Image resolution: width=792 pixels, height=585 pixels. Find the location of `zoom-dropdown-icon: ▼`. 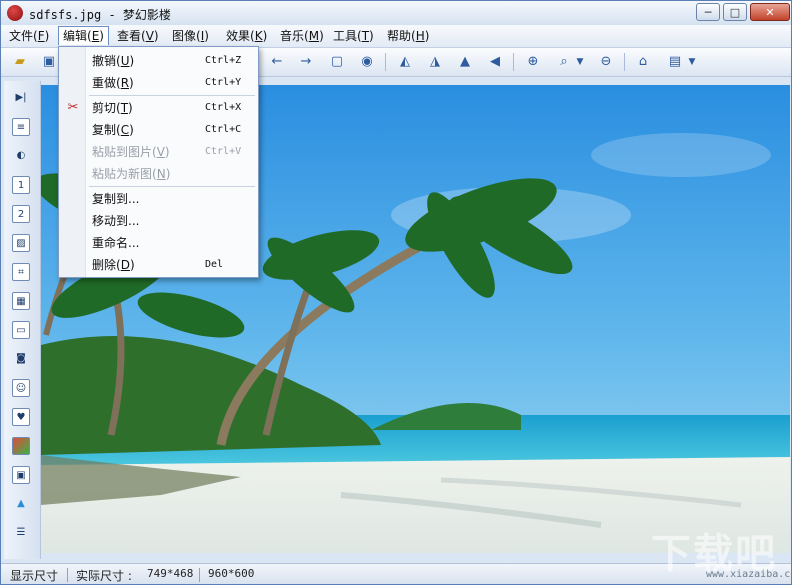

zoom-dropdown-icon: ▼ is located at coordinates (580, 62).